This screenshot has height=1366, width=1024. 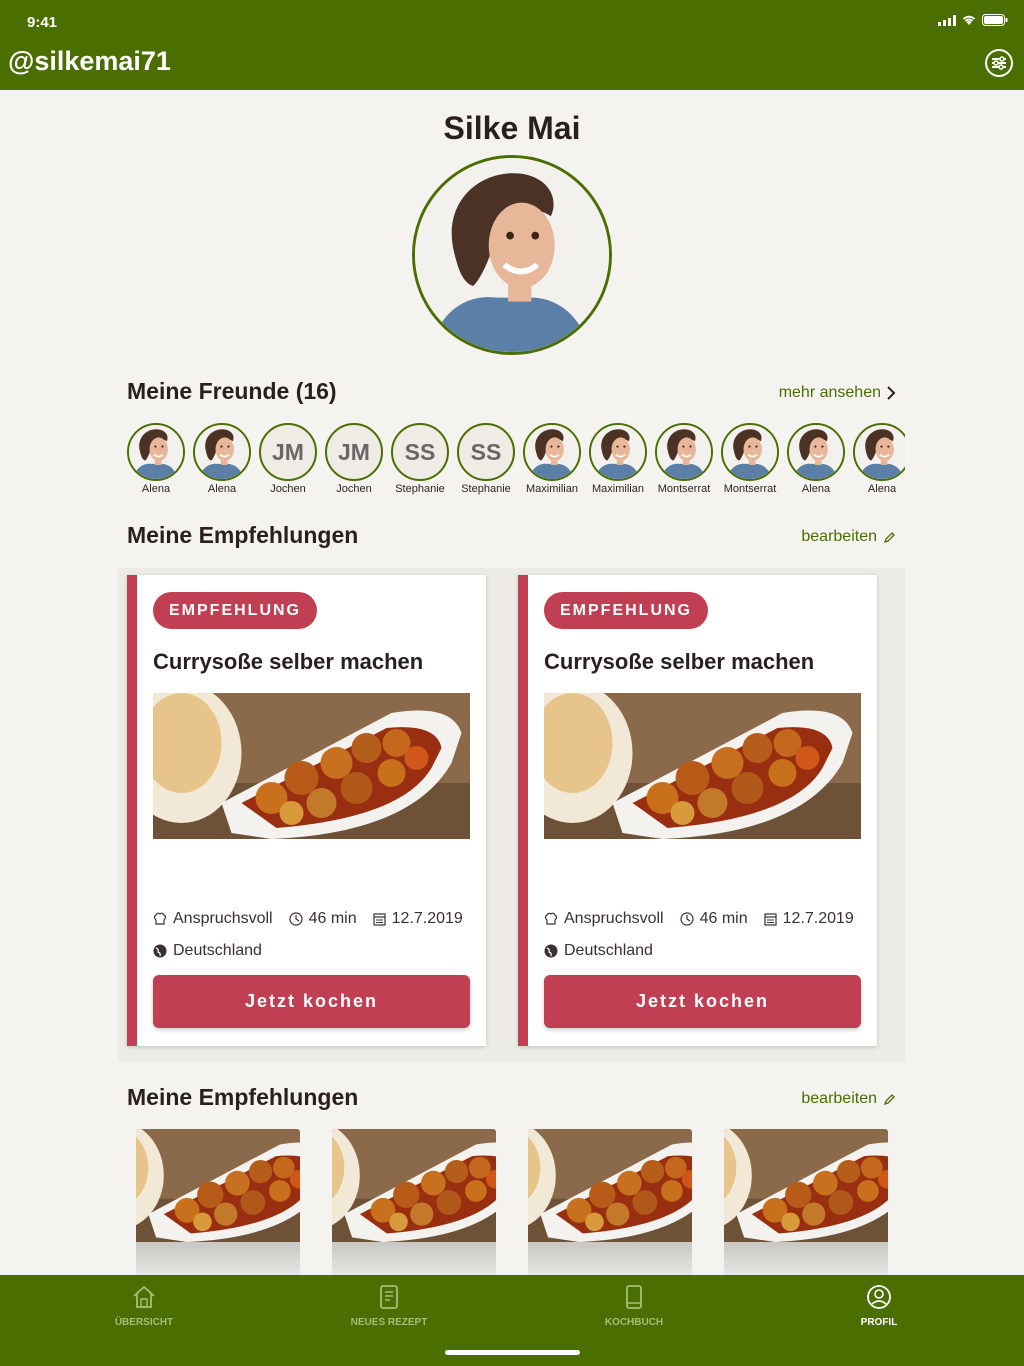 What do you see at coordinates (512, 1202) in the screenshot?
I see `recommendation-thumbnails` at bounding box center [512, 1202].